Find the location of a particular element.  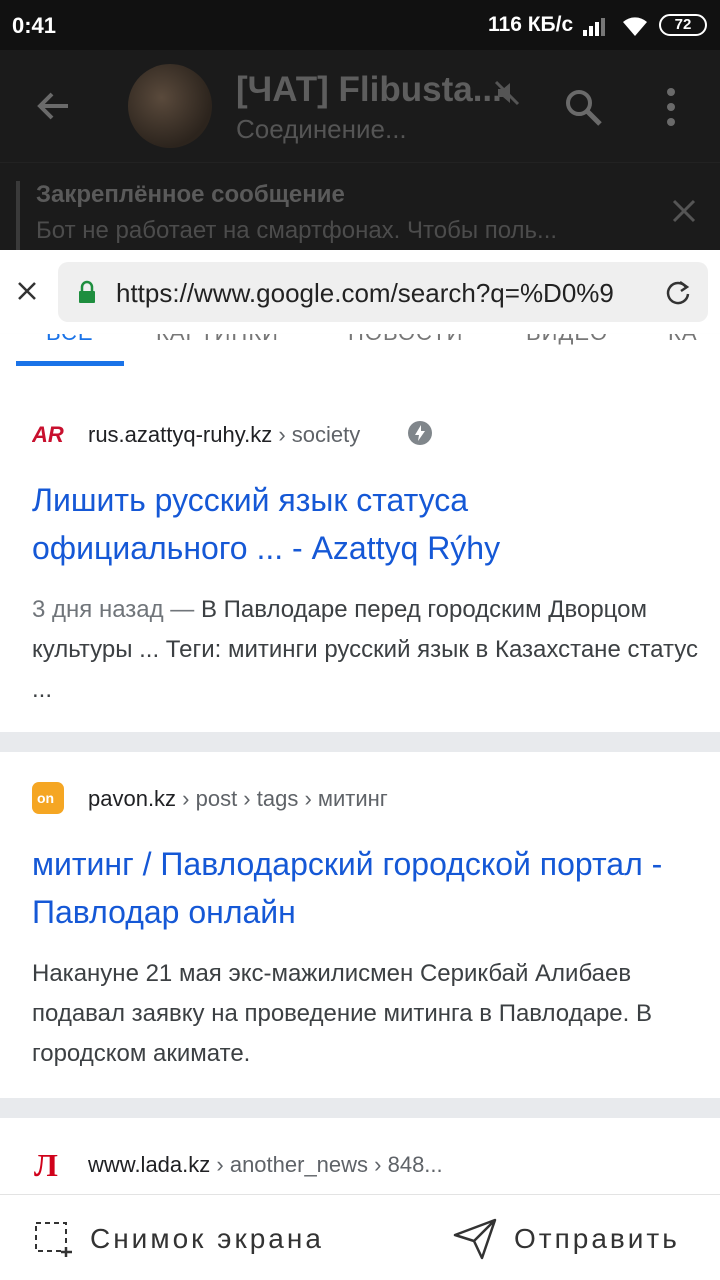

screenshot-icon is located at coordinates (54, 1239).